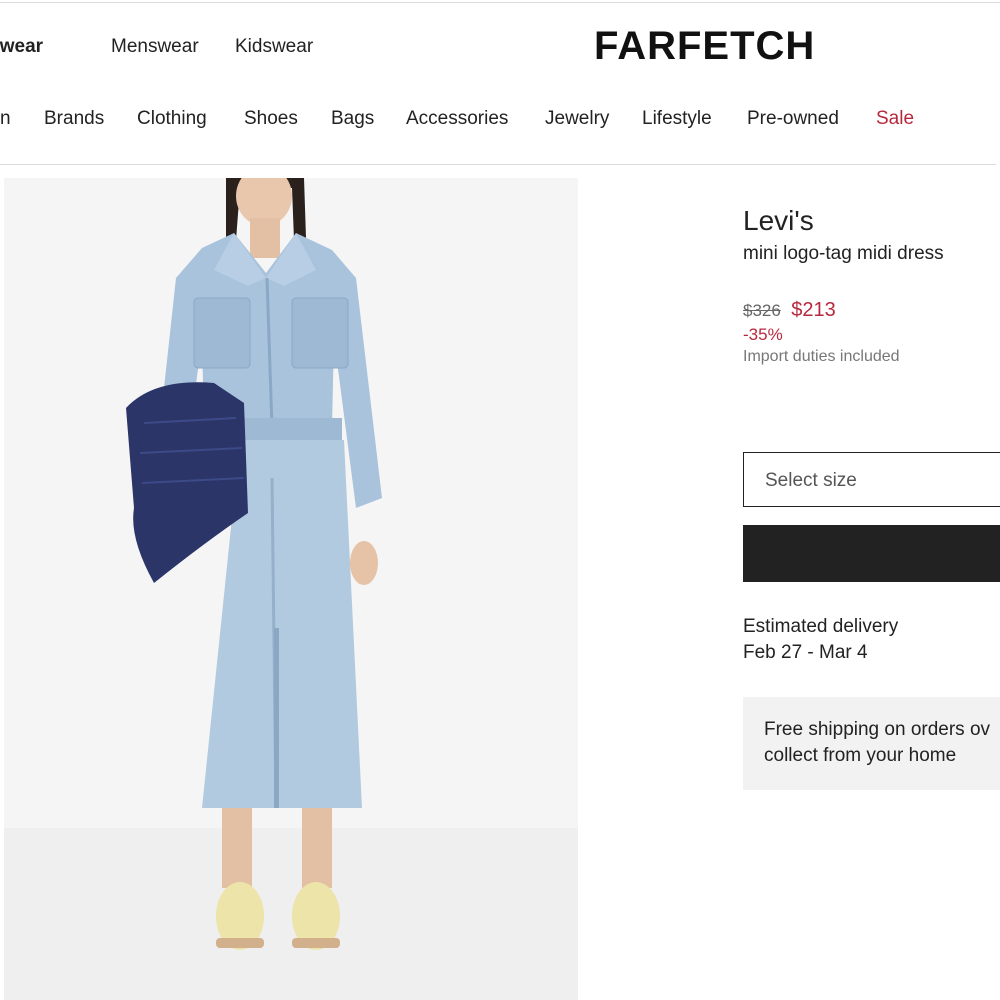 Image resolution: width=1000 pixels, height=1000 pixels. What do you see at coordinates (793, 119) in the screenshot?
I see `nav-item-pre-owned: Pre-owned` at bounding box center [793, 119].